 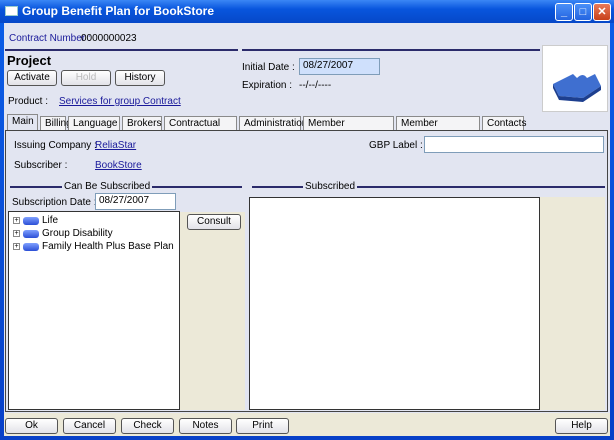 What do you see at coordinates (29, 60) in the screenshot?
I see `section-title: Project` at bounding box center [29, 60].